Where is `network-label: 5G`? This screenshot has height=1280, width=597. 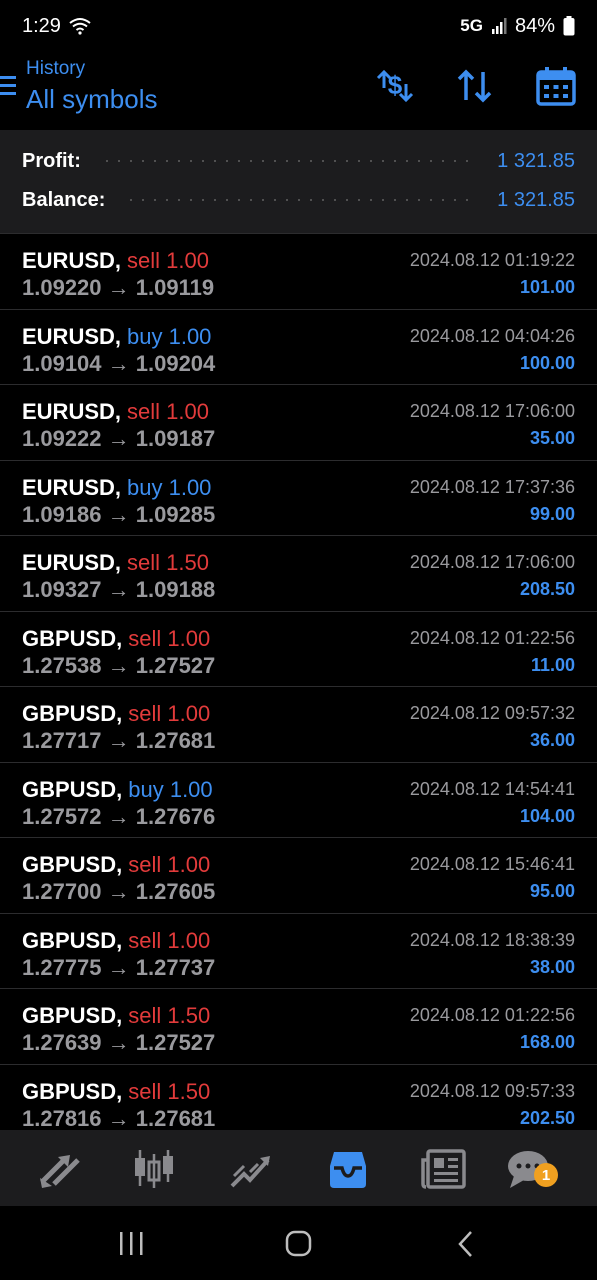
network-label: 5G is located at coordinates (471, 25).